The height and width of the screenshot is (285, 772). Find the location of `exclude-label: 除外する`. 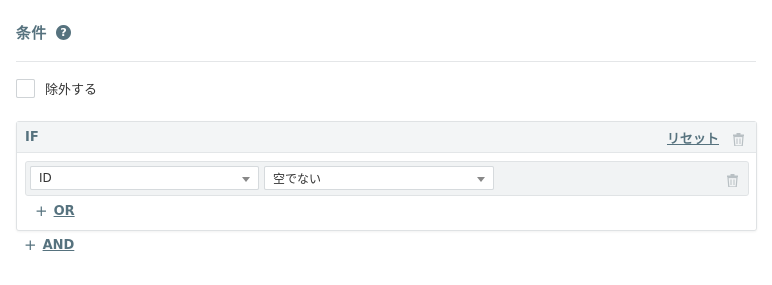

exclude-label: 除外する is located at coordinates (71, 90).